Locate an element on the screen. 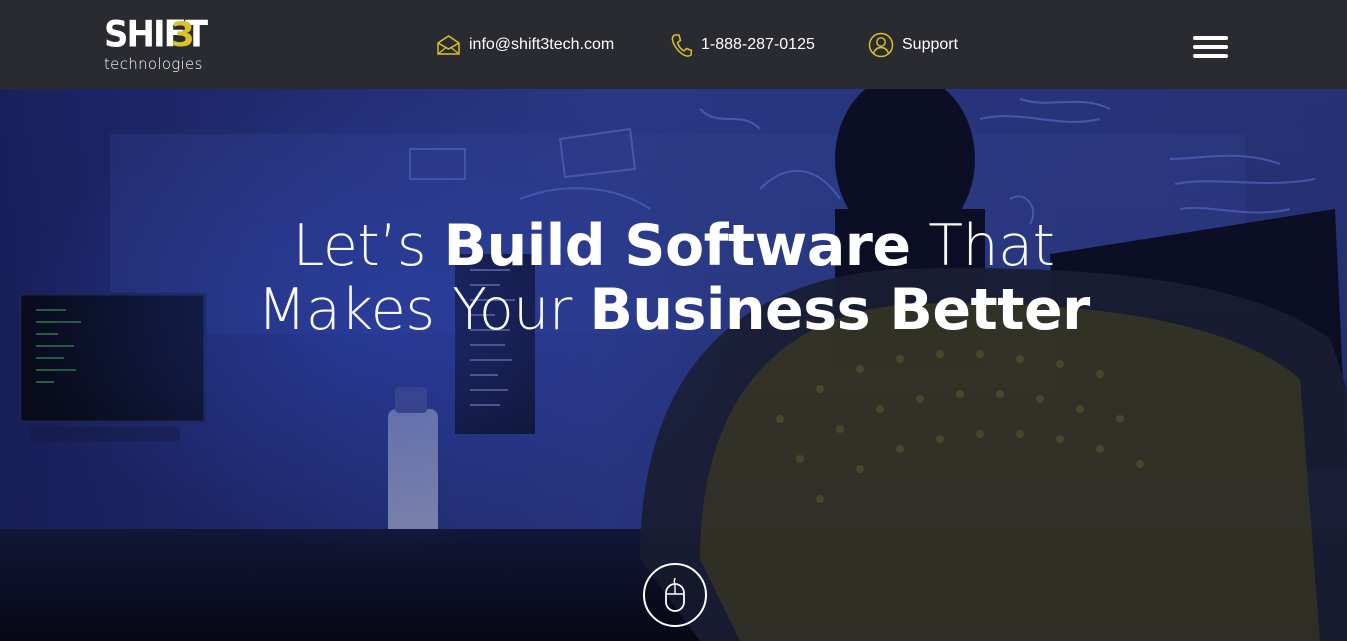 This screenshot has width=1347, height=641. hamburger-menu-icon is located at coordinates (1211, 49).